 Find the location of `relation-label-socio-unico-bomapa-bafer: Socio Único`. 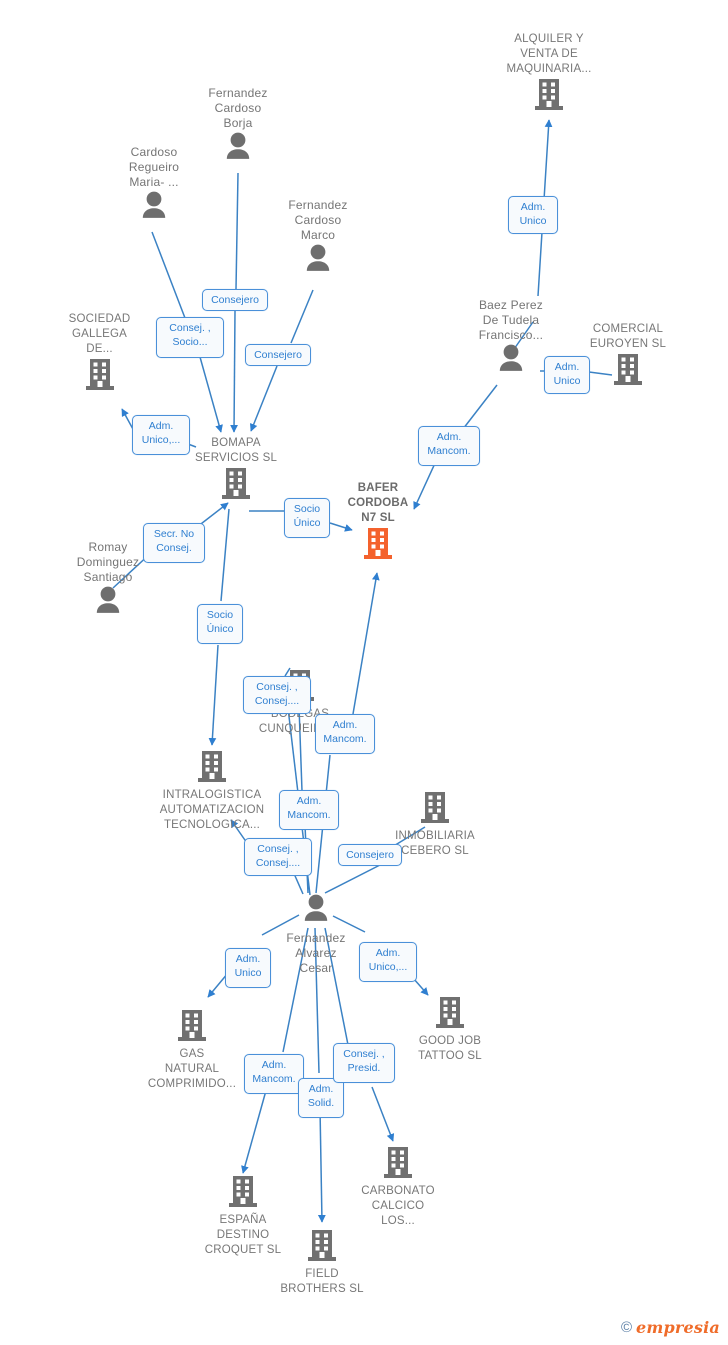

relation-label-socio-unico-bomapa-bafer: Socio Único is located at coordinates (307, 518).